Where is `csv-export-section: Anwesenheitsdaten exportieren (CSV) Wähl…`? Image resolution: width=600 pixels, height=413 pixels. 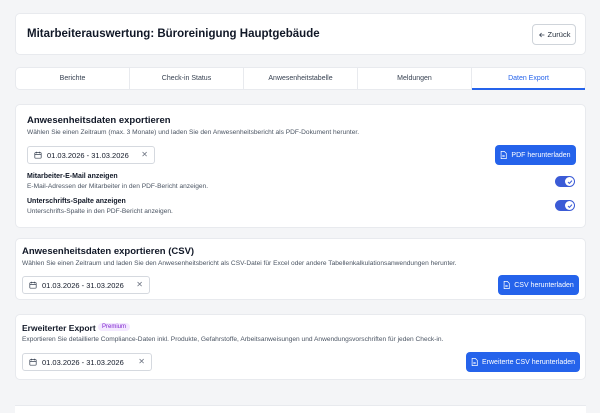 csv-export-section: Anwesenheitsdaten exportieren (CSV) Wähl… is located at coordinates (300, 269).